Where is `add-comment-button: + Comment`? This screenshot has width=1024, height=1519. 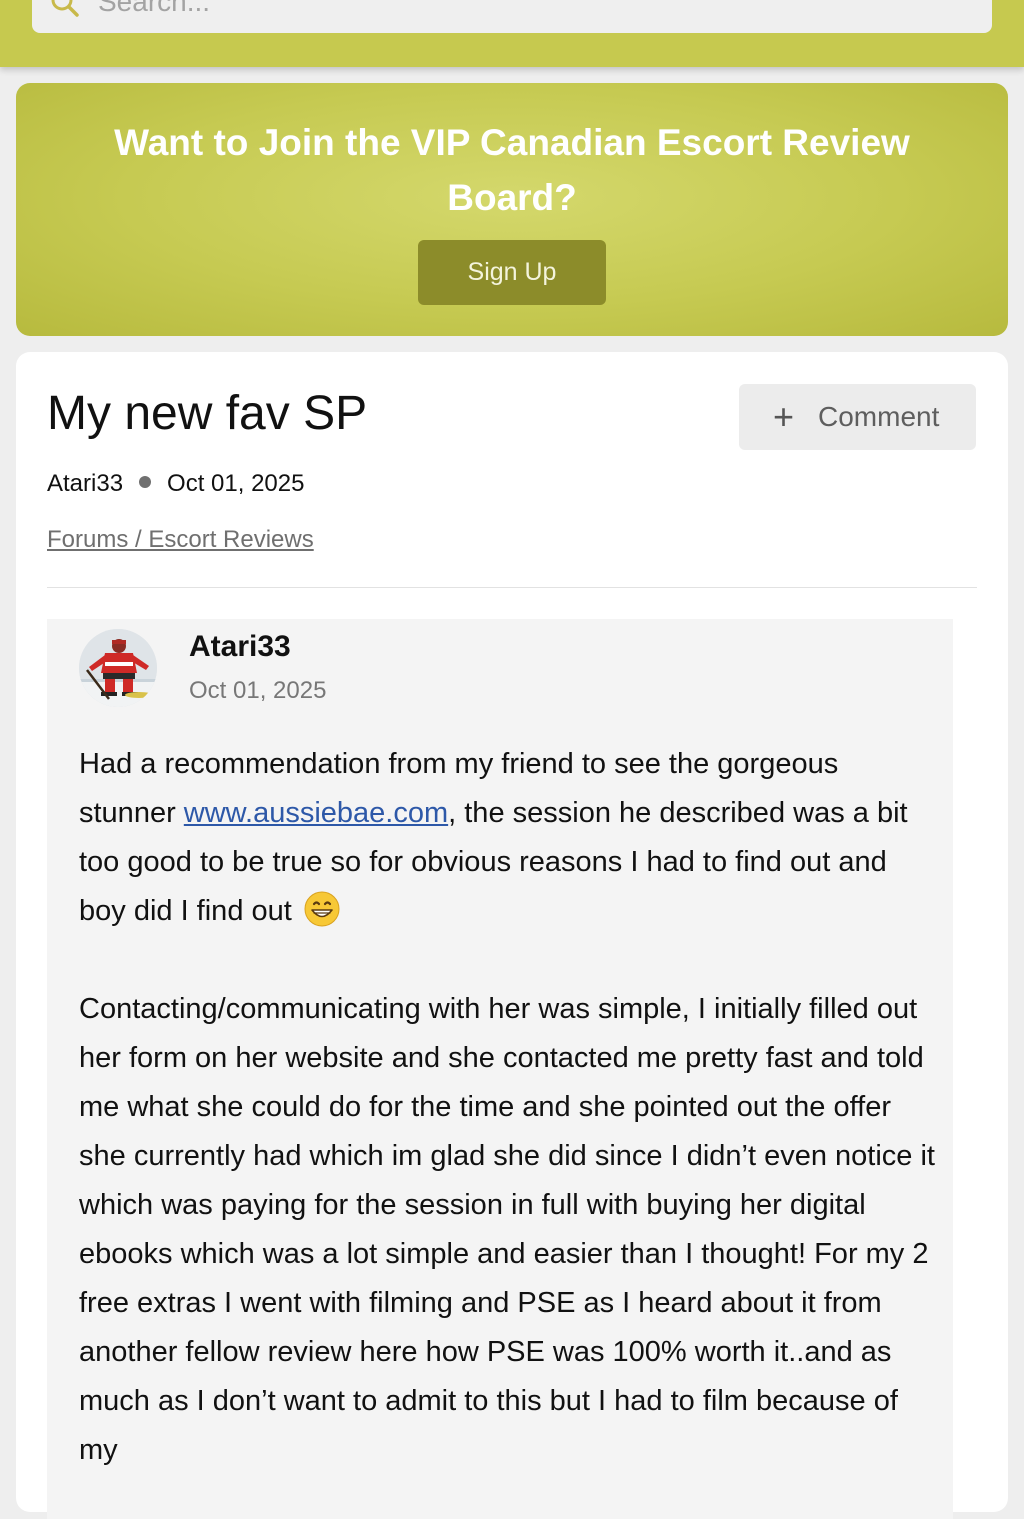
add-comment-button: + Comment is located at coordinates (857, 417).